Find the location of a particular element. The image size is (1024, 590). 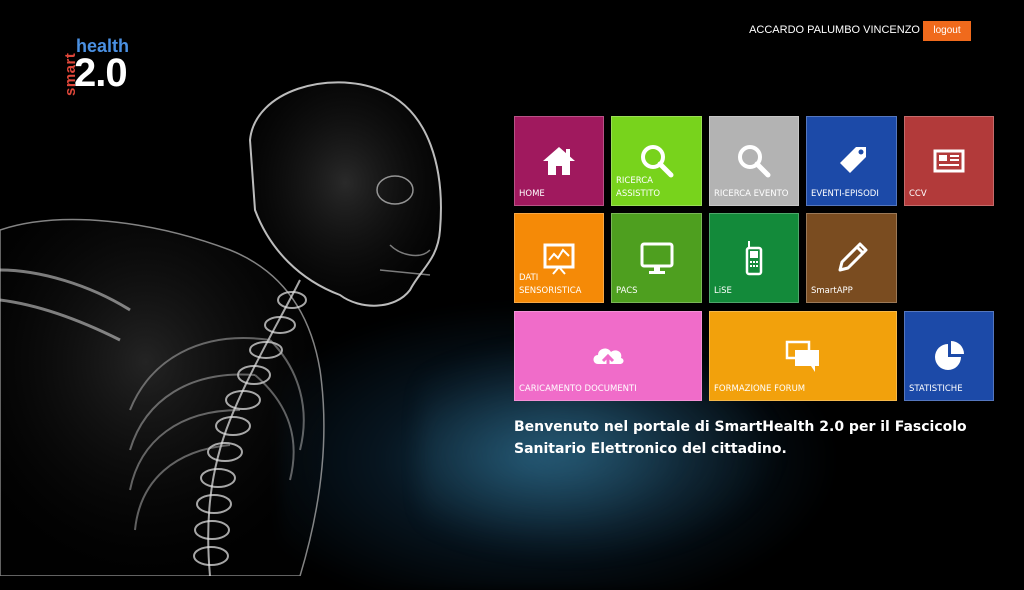

chat-bubbles-icon is located at coordinates (802, 356).